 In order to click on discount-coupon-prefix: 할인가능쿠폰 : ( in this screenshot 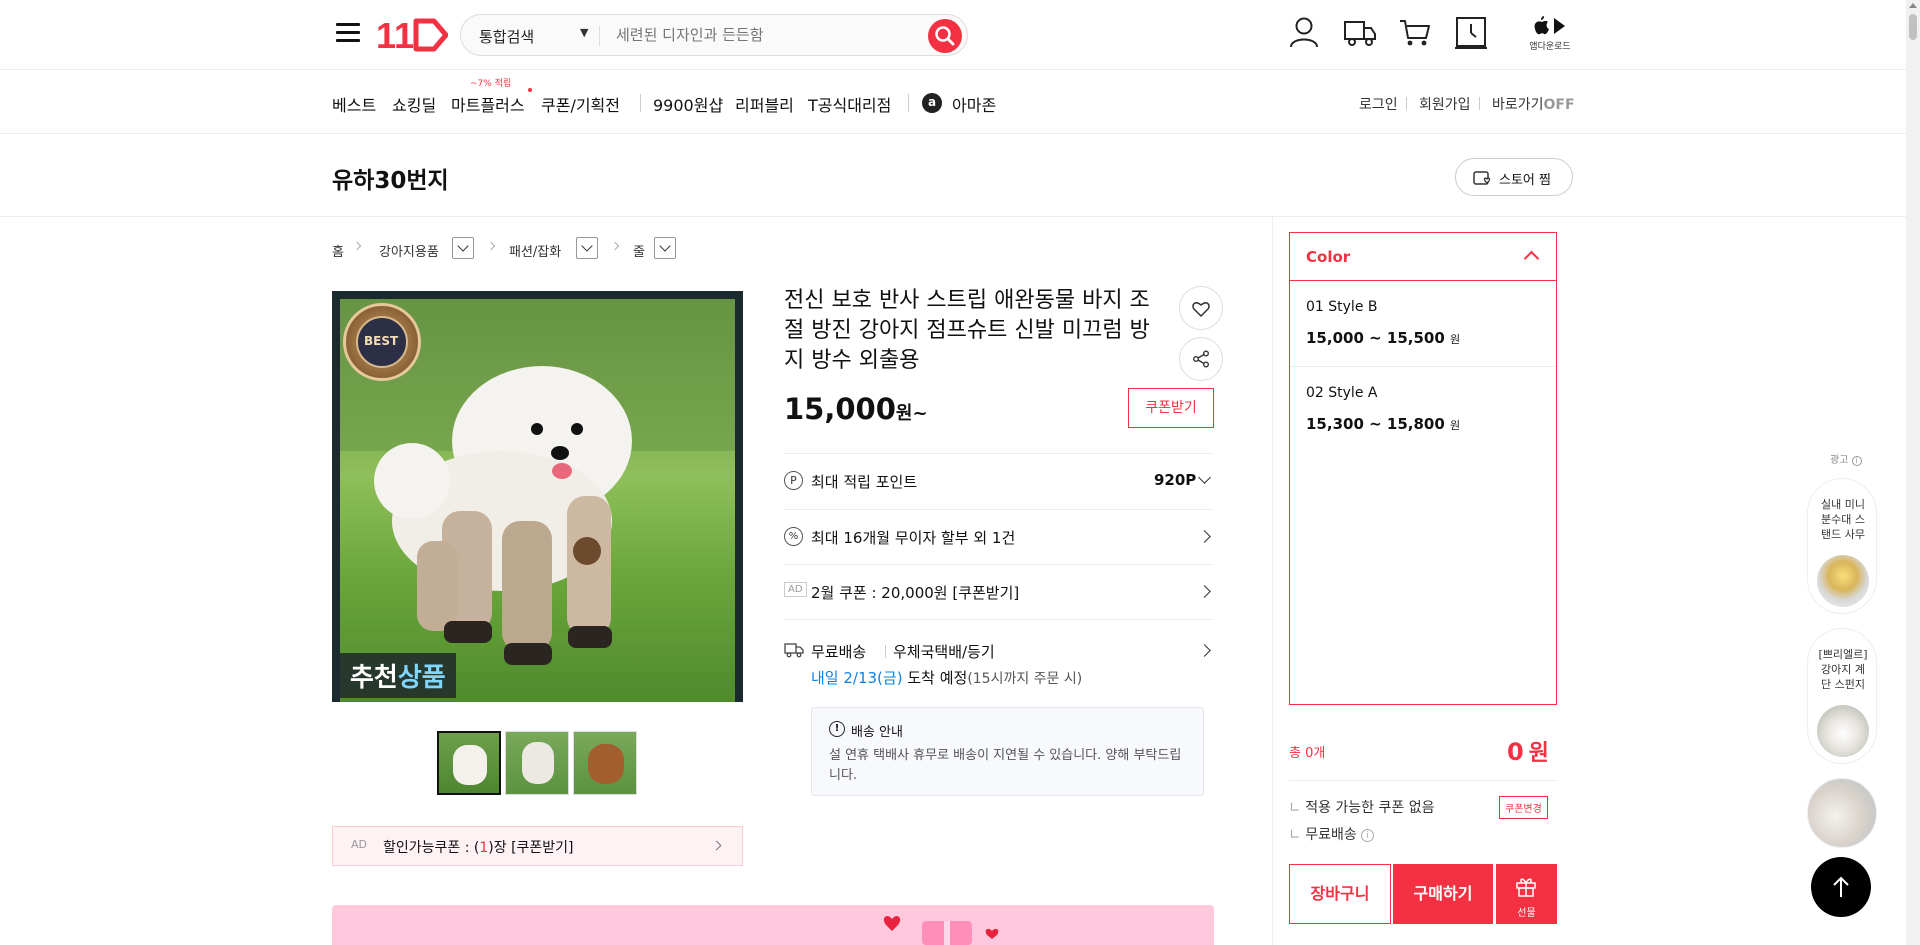, I will do `click(431, 848)`.